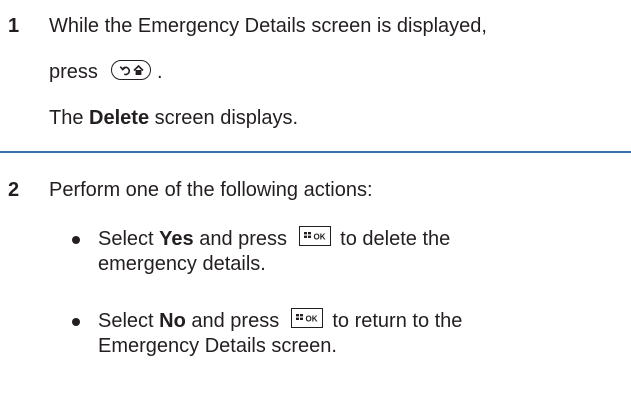 This screenshot has width=631, height=395. I want to click on bullet-post: to delete the, so click(395, 239).